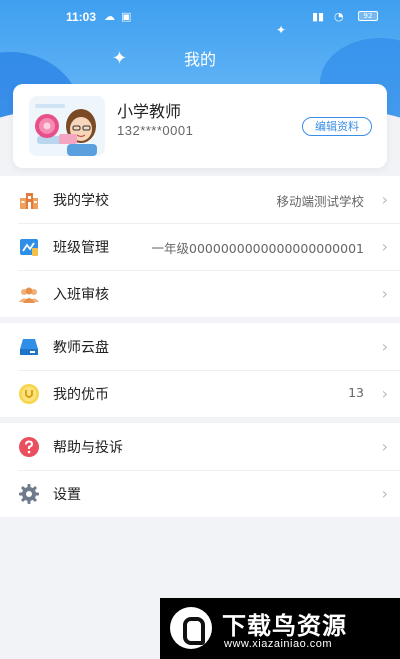  Describe the element at coordinates (200, 346) in the screenshot. I see `menu-item-teacher-cloud: 教师云盘 ›` at that location.